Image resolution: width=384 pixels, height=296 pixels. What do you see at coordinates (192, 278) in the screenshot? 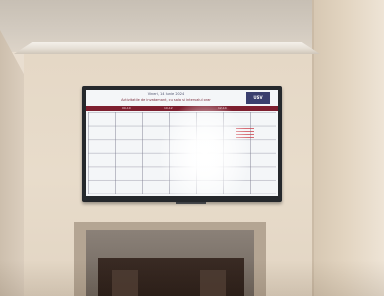
I see `floor-shadow` at bounding box center [192, 278].